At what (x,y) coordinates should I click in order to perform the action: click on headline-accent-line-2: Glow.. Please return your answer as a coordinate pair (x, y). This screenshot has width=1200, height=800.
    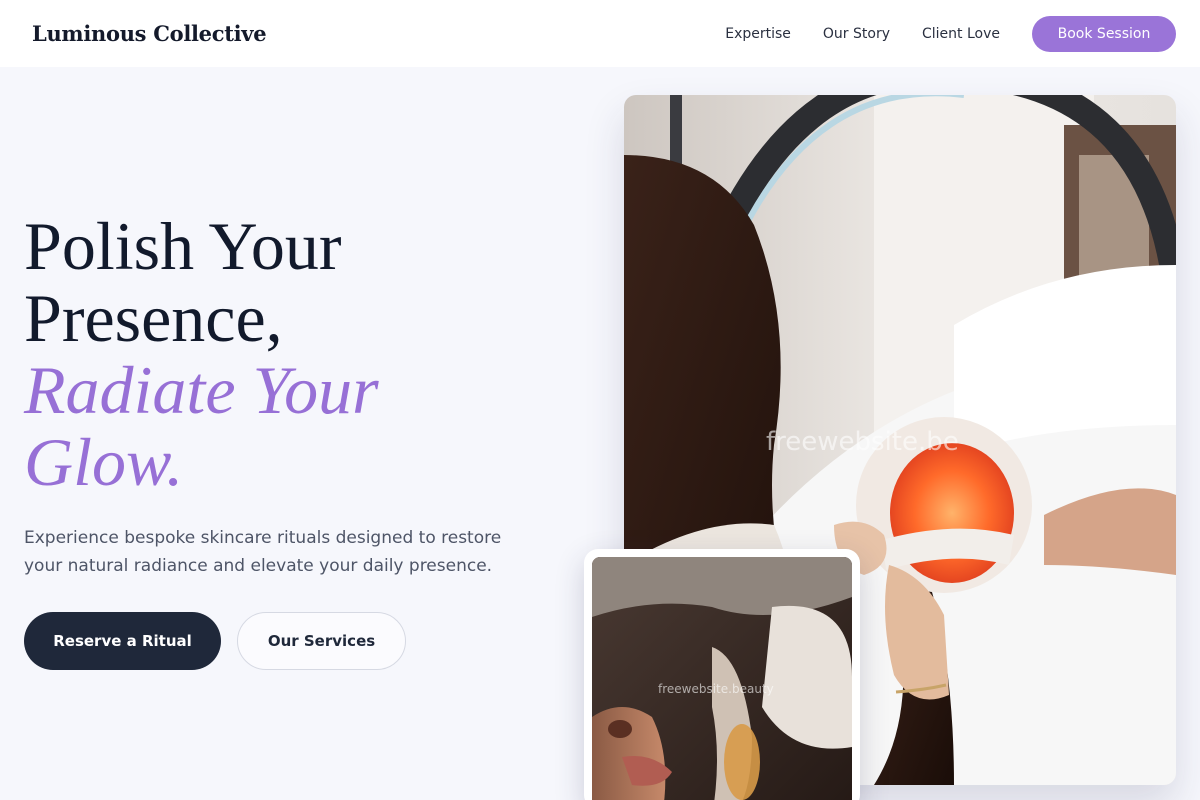
    Looking at the image, I should click on (104, 462).